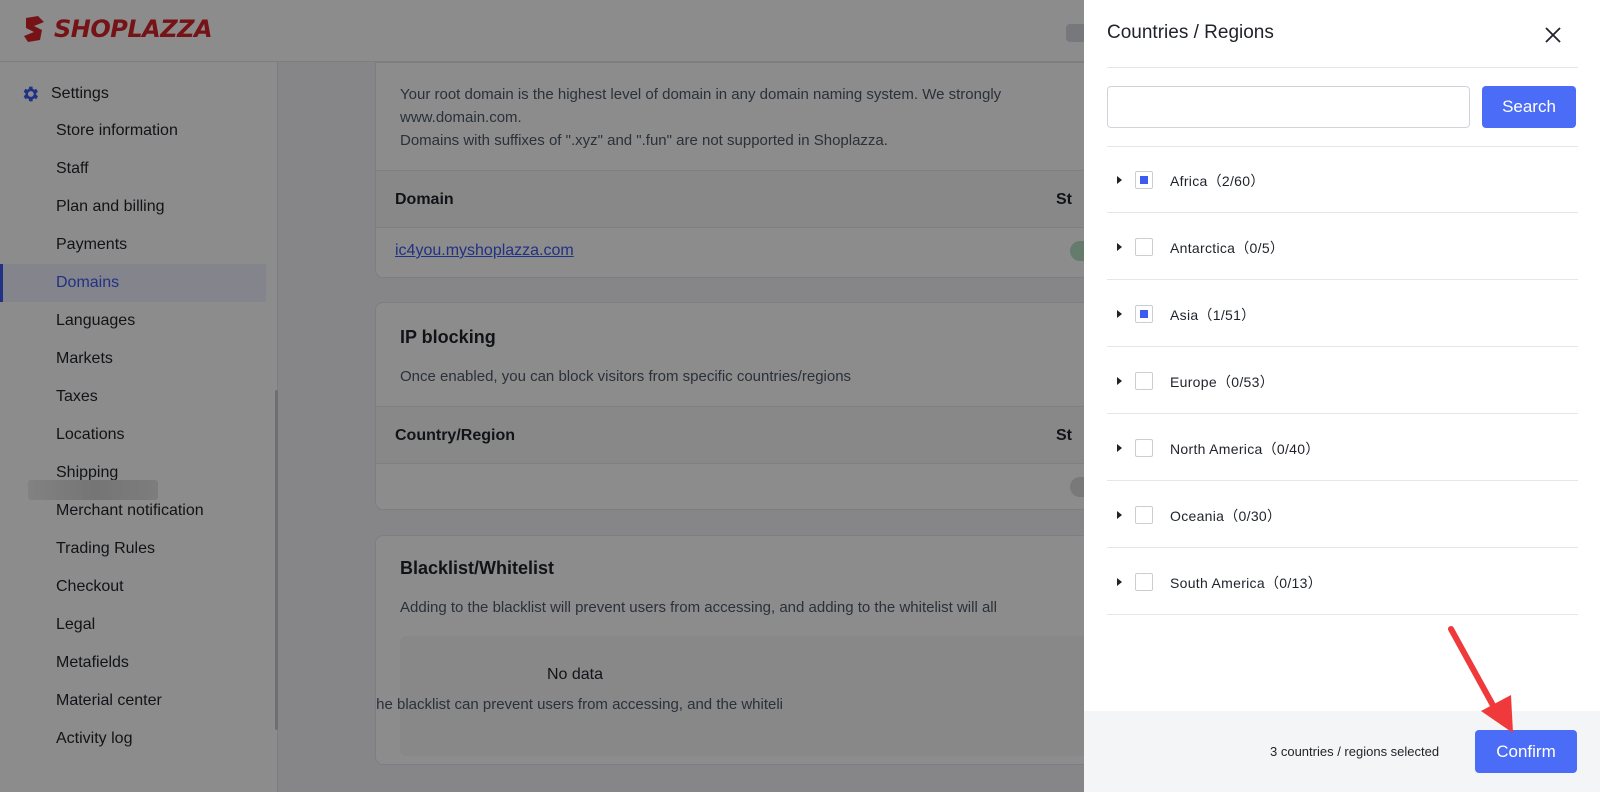 Image resolution: width=1600 pixels, height=792 pixels. I want to click on region-label: Africa（2/60）, so click(1217, 181).